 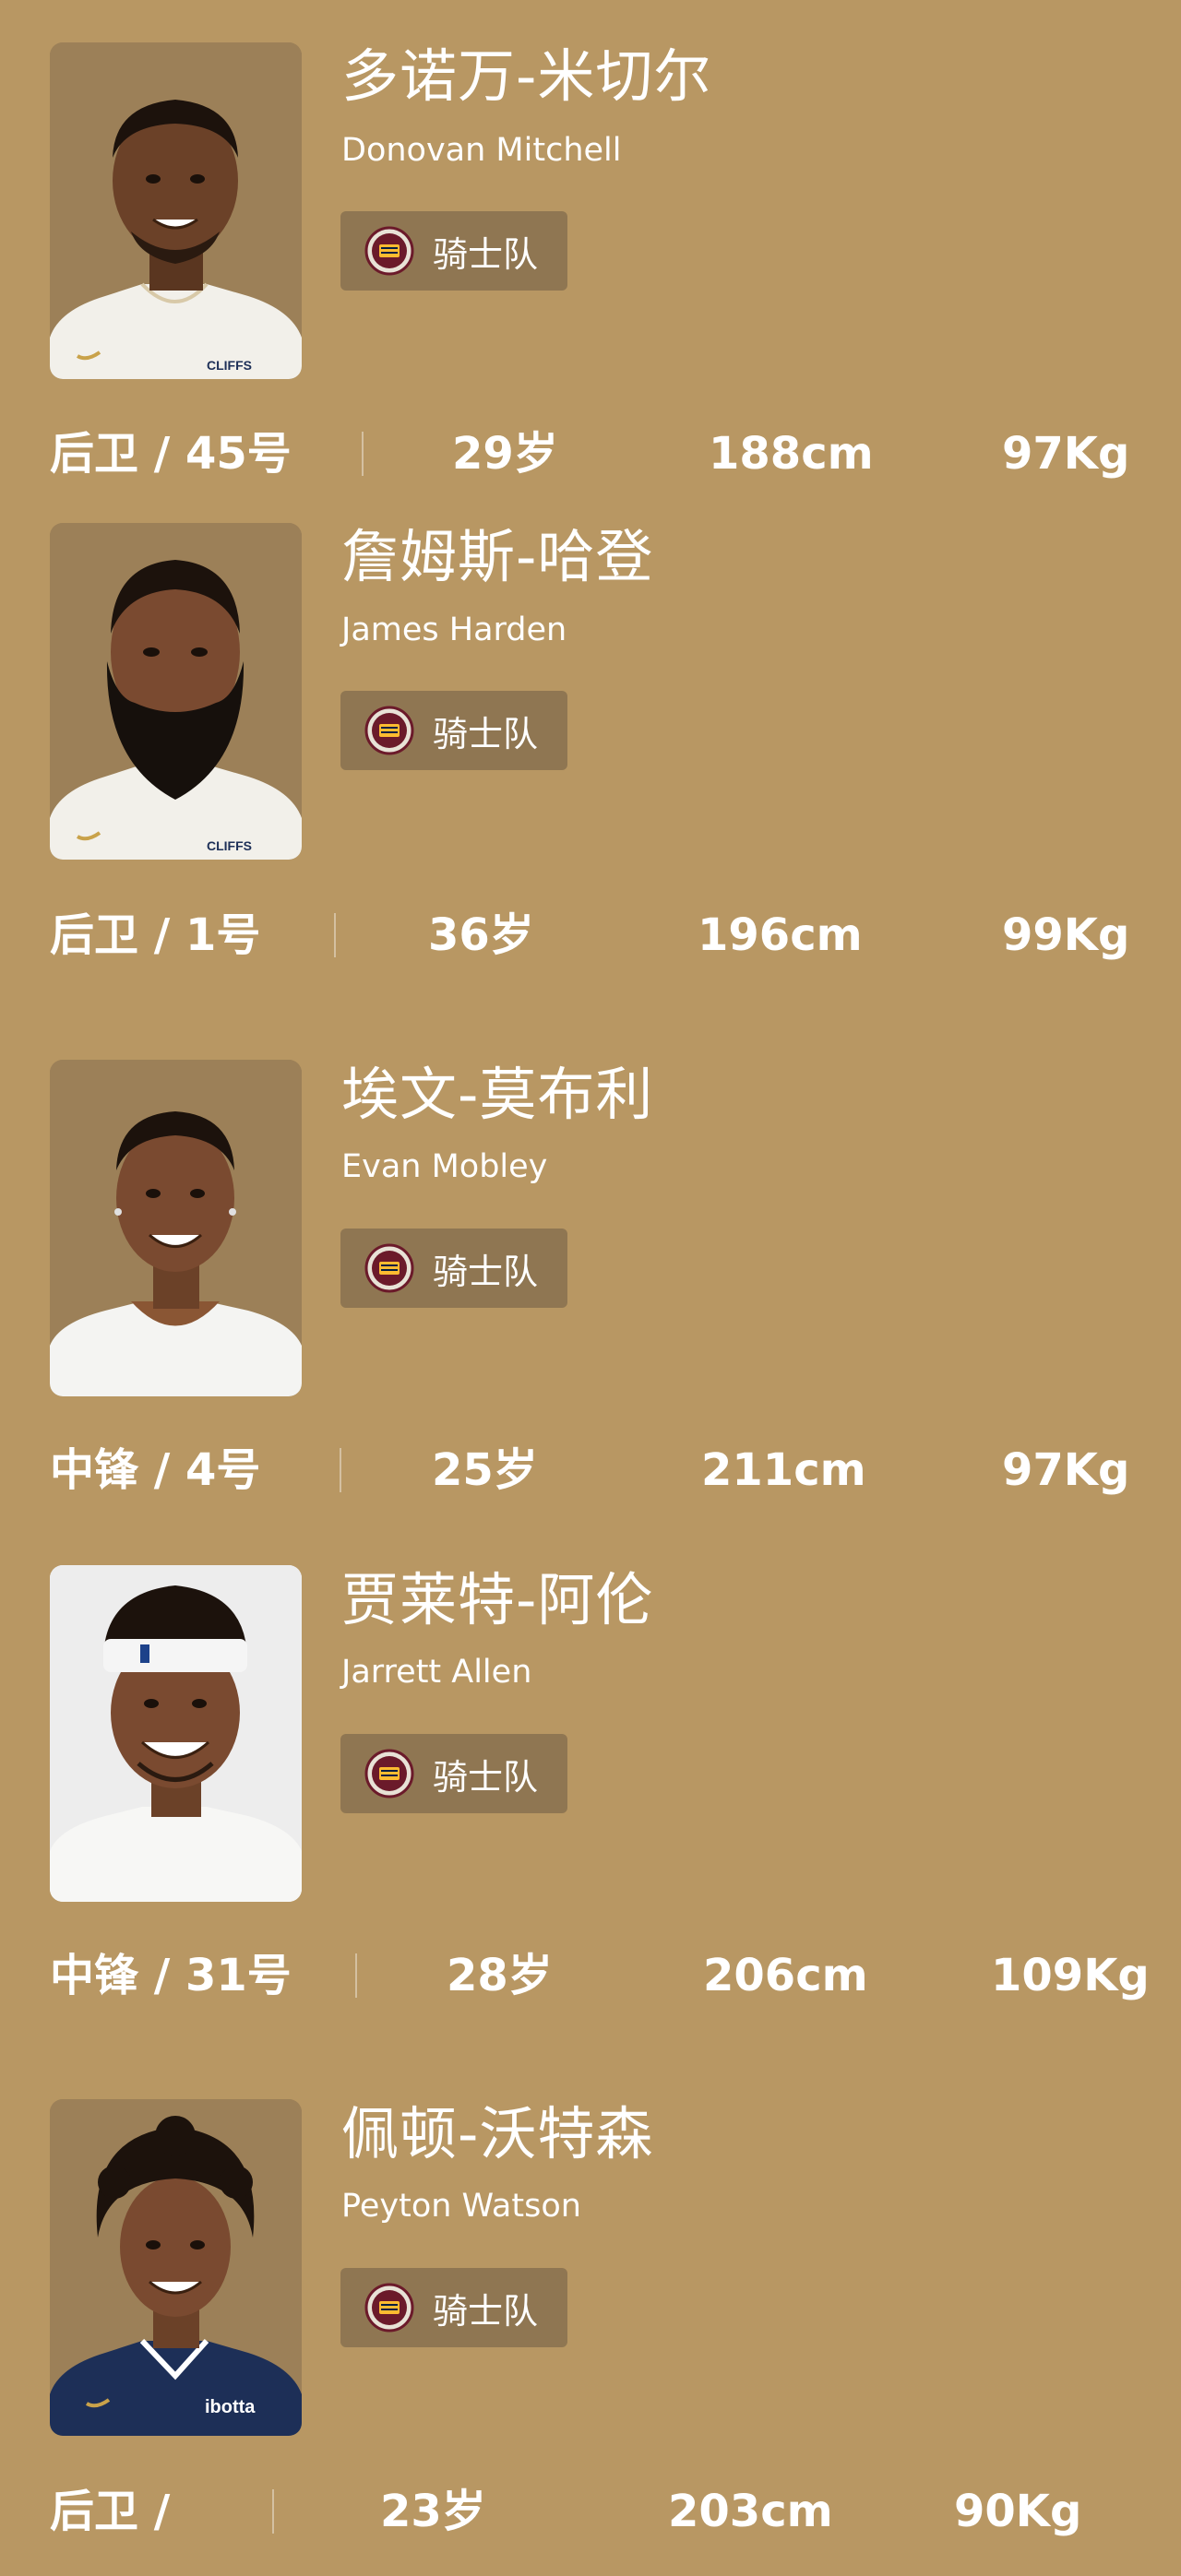 I want to click on player-height: 196cm, so click(x=780, y=935).